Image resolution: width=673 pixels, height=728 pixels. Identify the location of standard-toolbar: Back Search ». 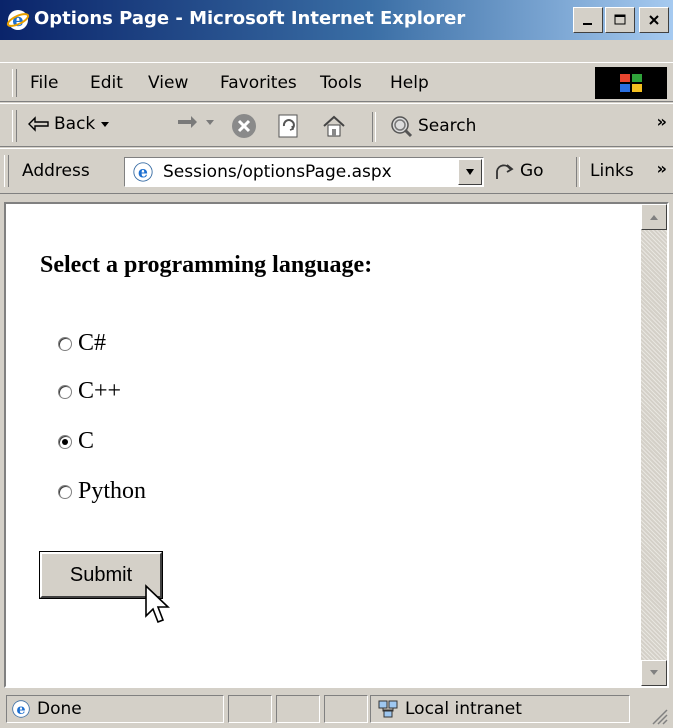
(336, 125).